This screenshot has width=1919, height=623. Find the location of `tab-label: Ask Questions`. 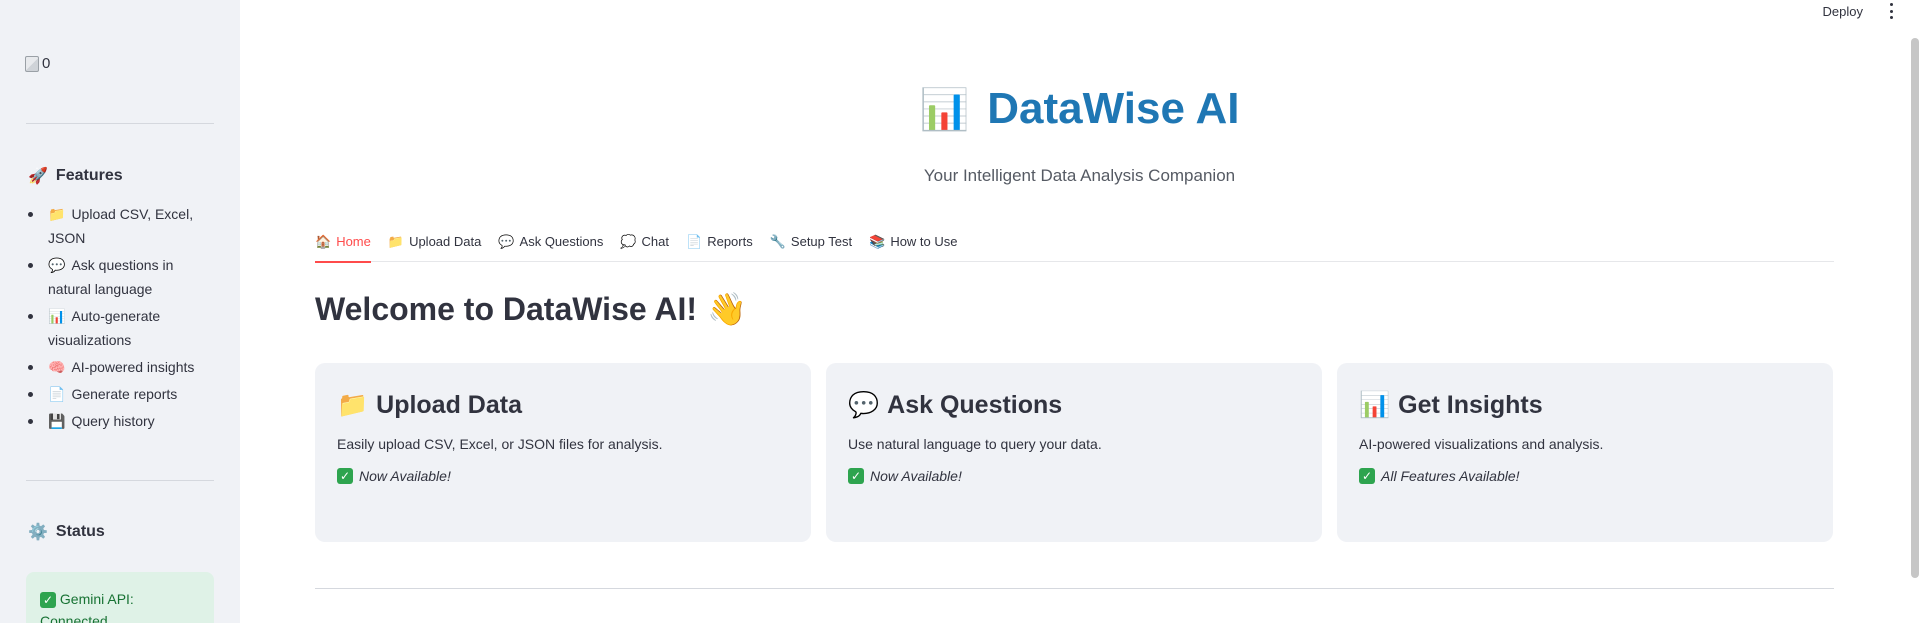

tab-label: Ask Questions is located at coordinates (561, 241).